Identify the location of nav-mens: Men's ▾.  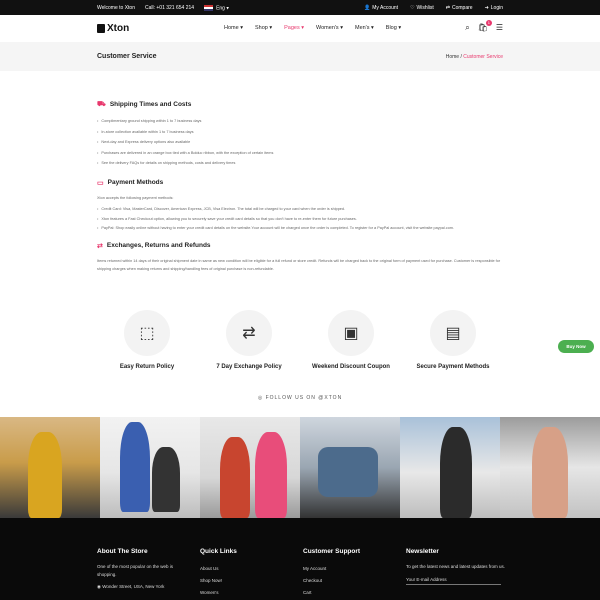
(364, 28).